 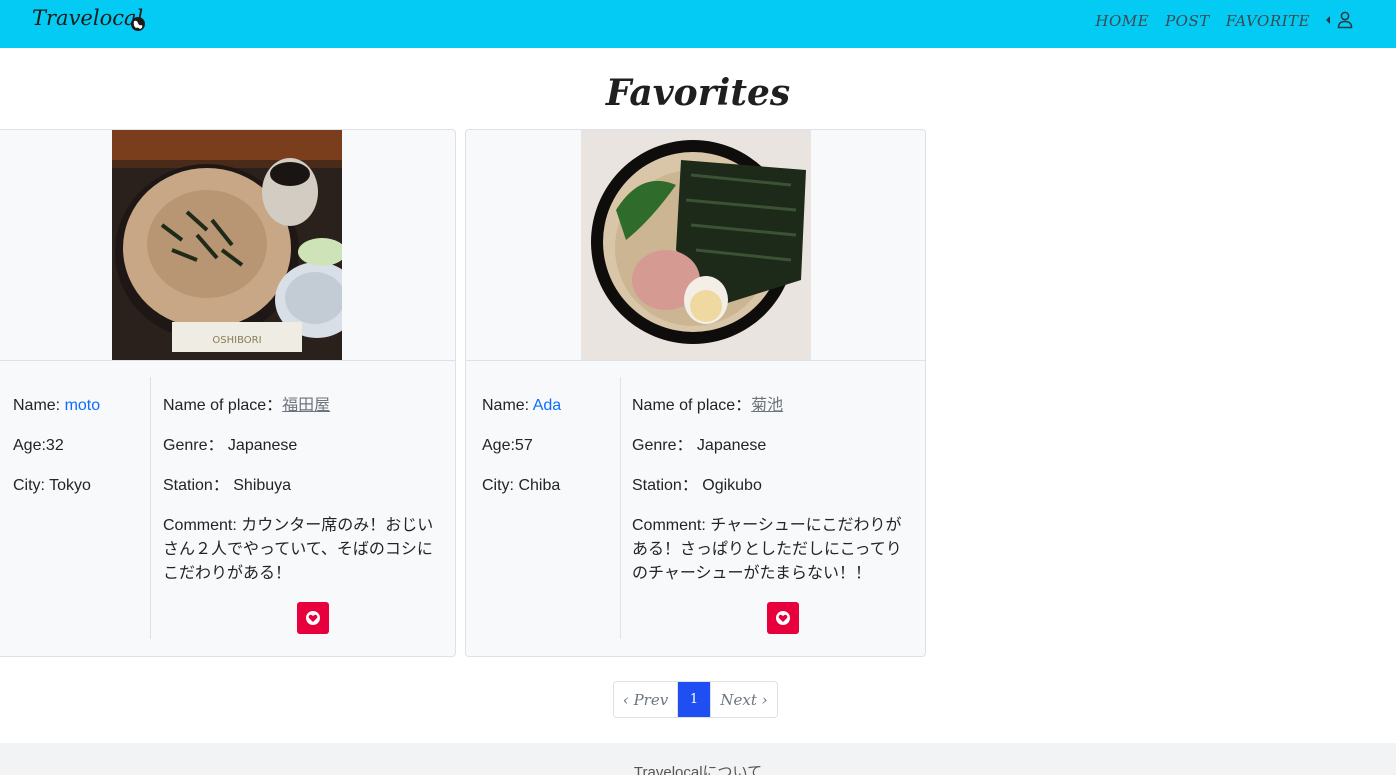 What do you see at coordinates (743, 699) in the screenshot?
I see `next-page-button: Next ›` at bounding box center [743, 699].